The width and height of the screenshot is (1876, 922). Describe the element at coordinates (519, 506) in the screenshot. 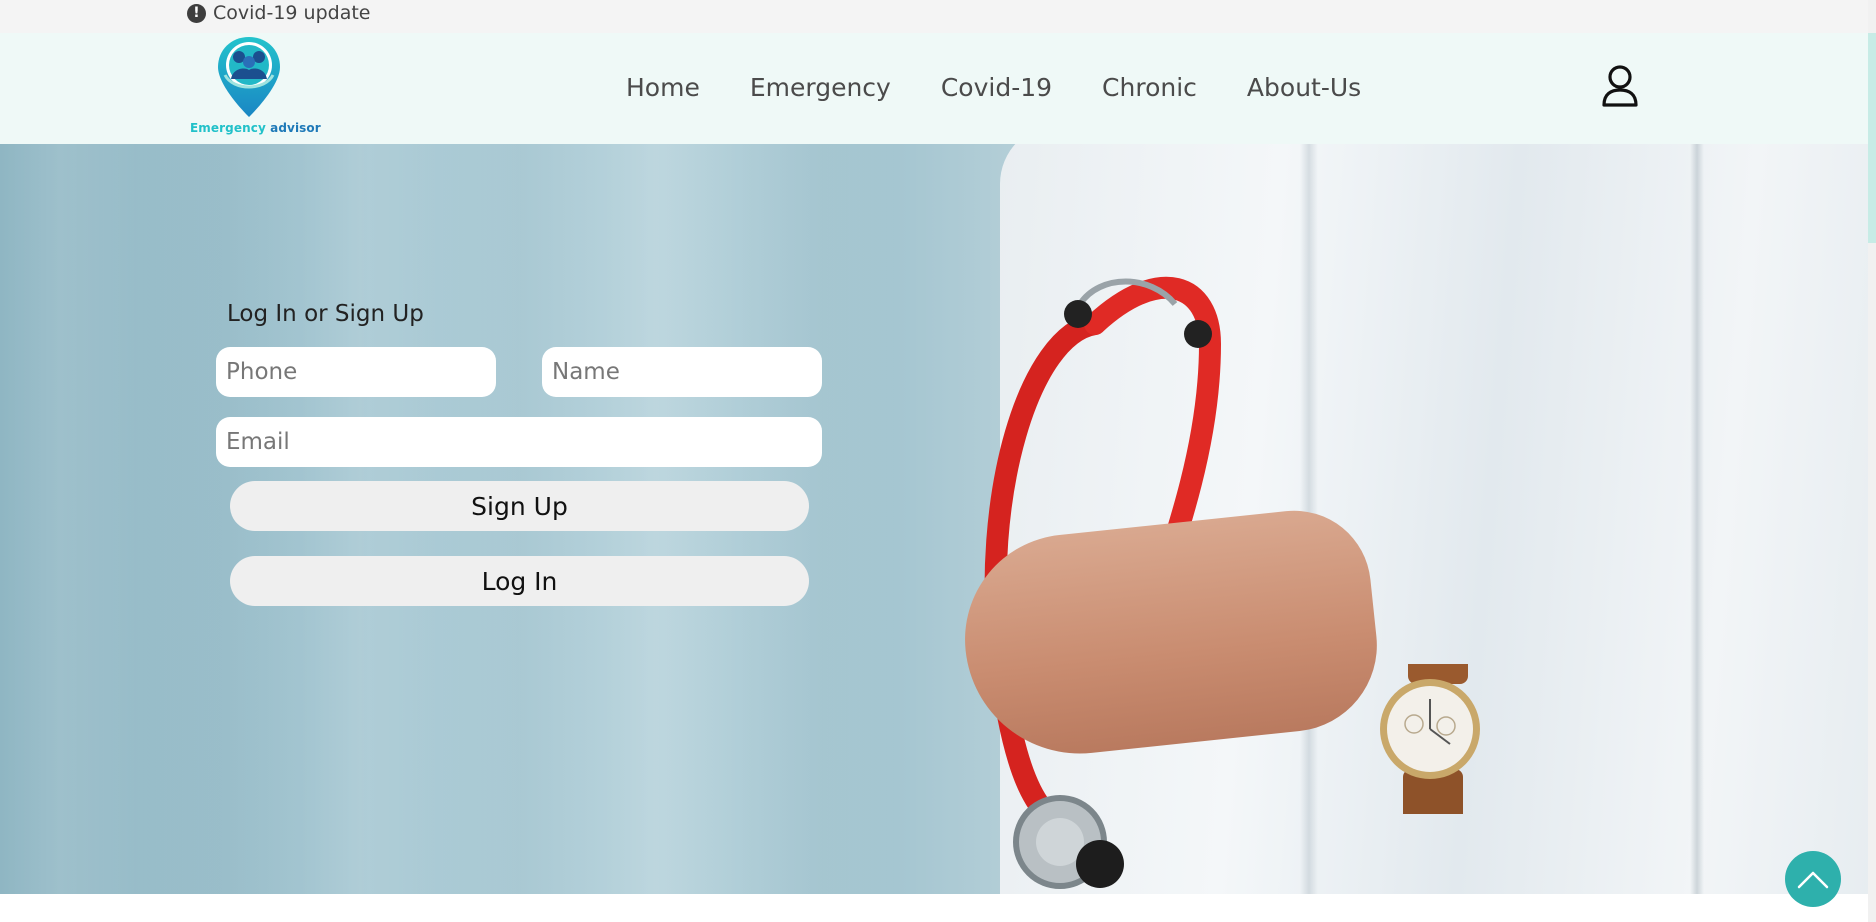

I see `sign-up-button: Sign Up` at that location.